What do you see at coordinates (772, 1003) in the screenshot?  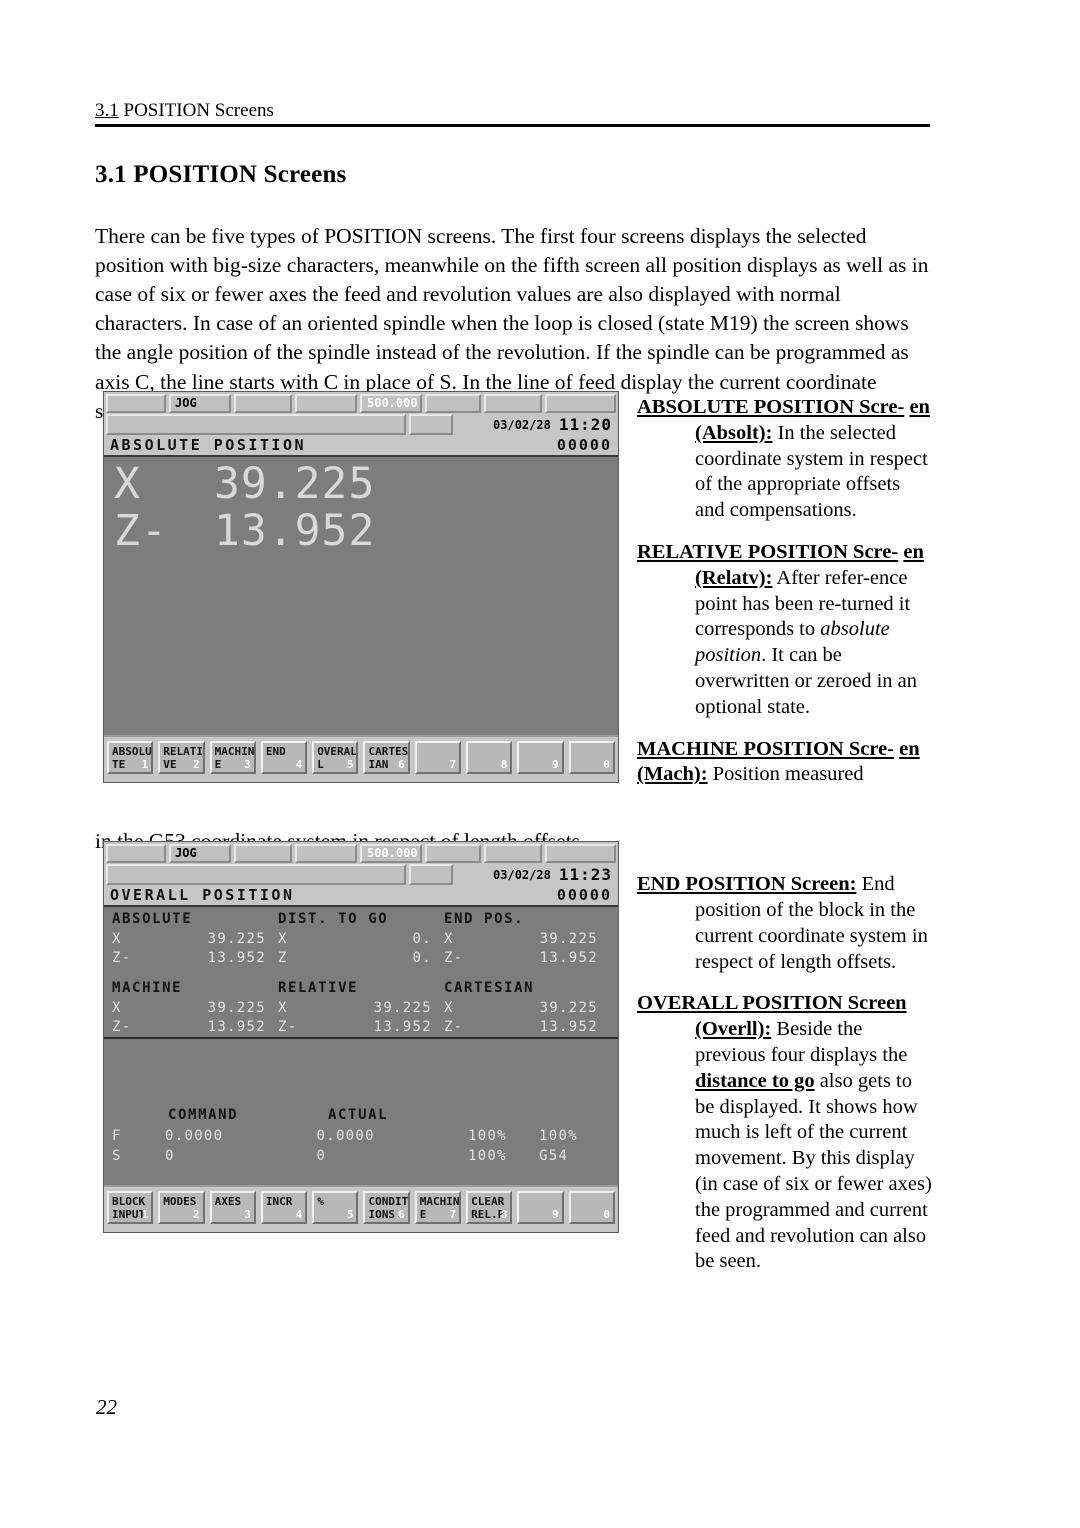 I see `note-heading: OVERALL POSITION Screen` at bounding box center [772, 1003].